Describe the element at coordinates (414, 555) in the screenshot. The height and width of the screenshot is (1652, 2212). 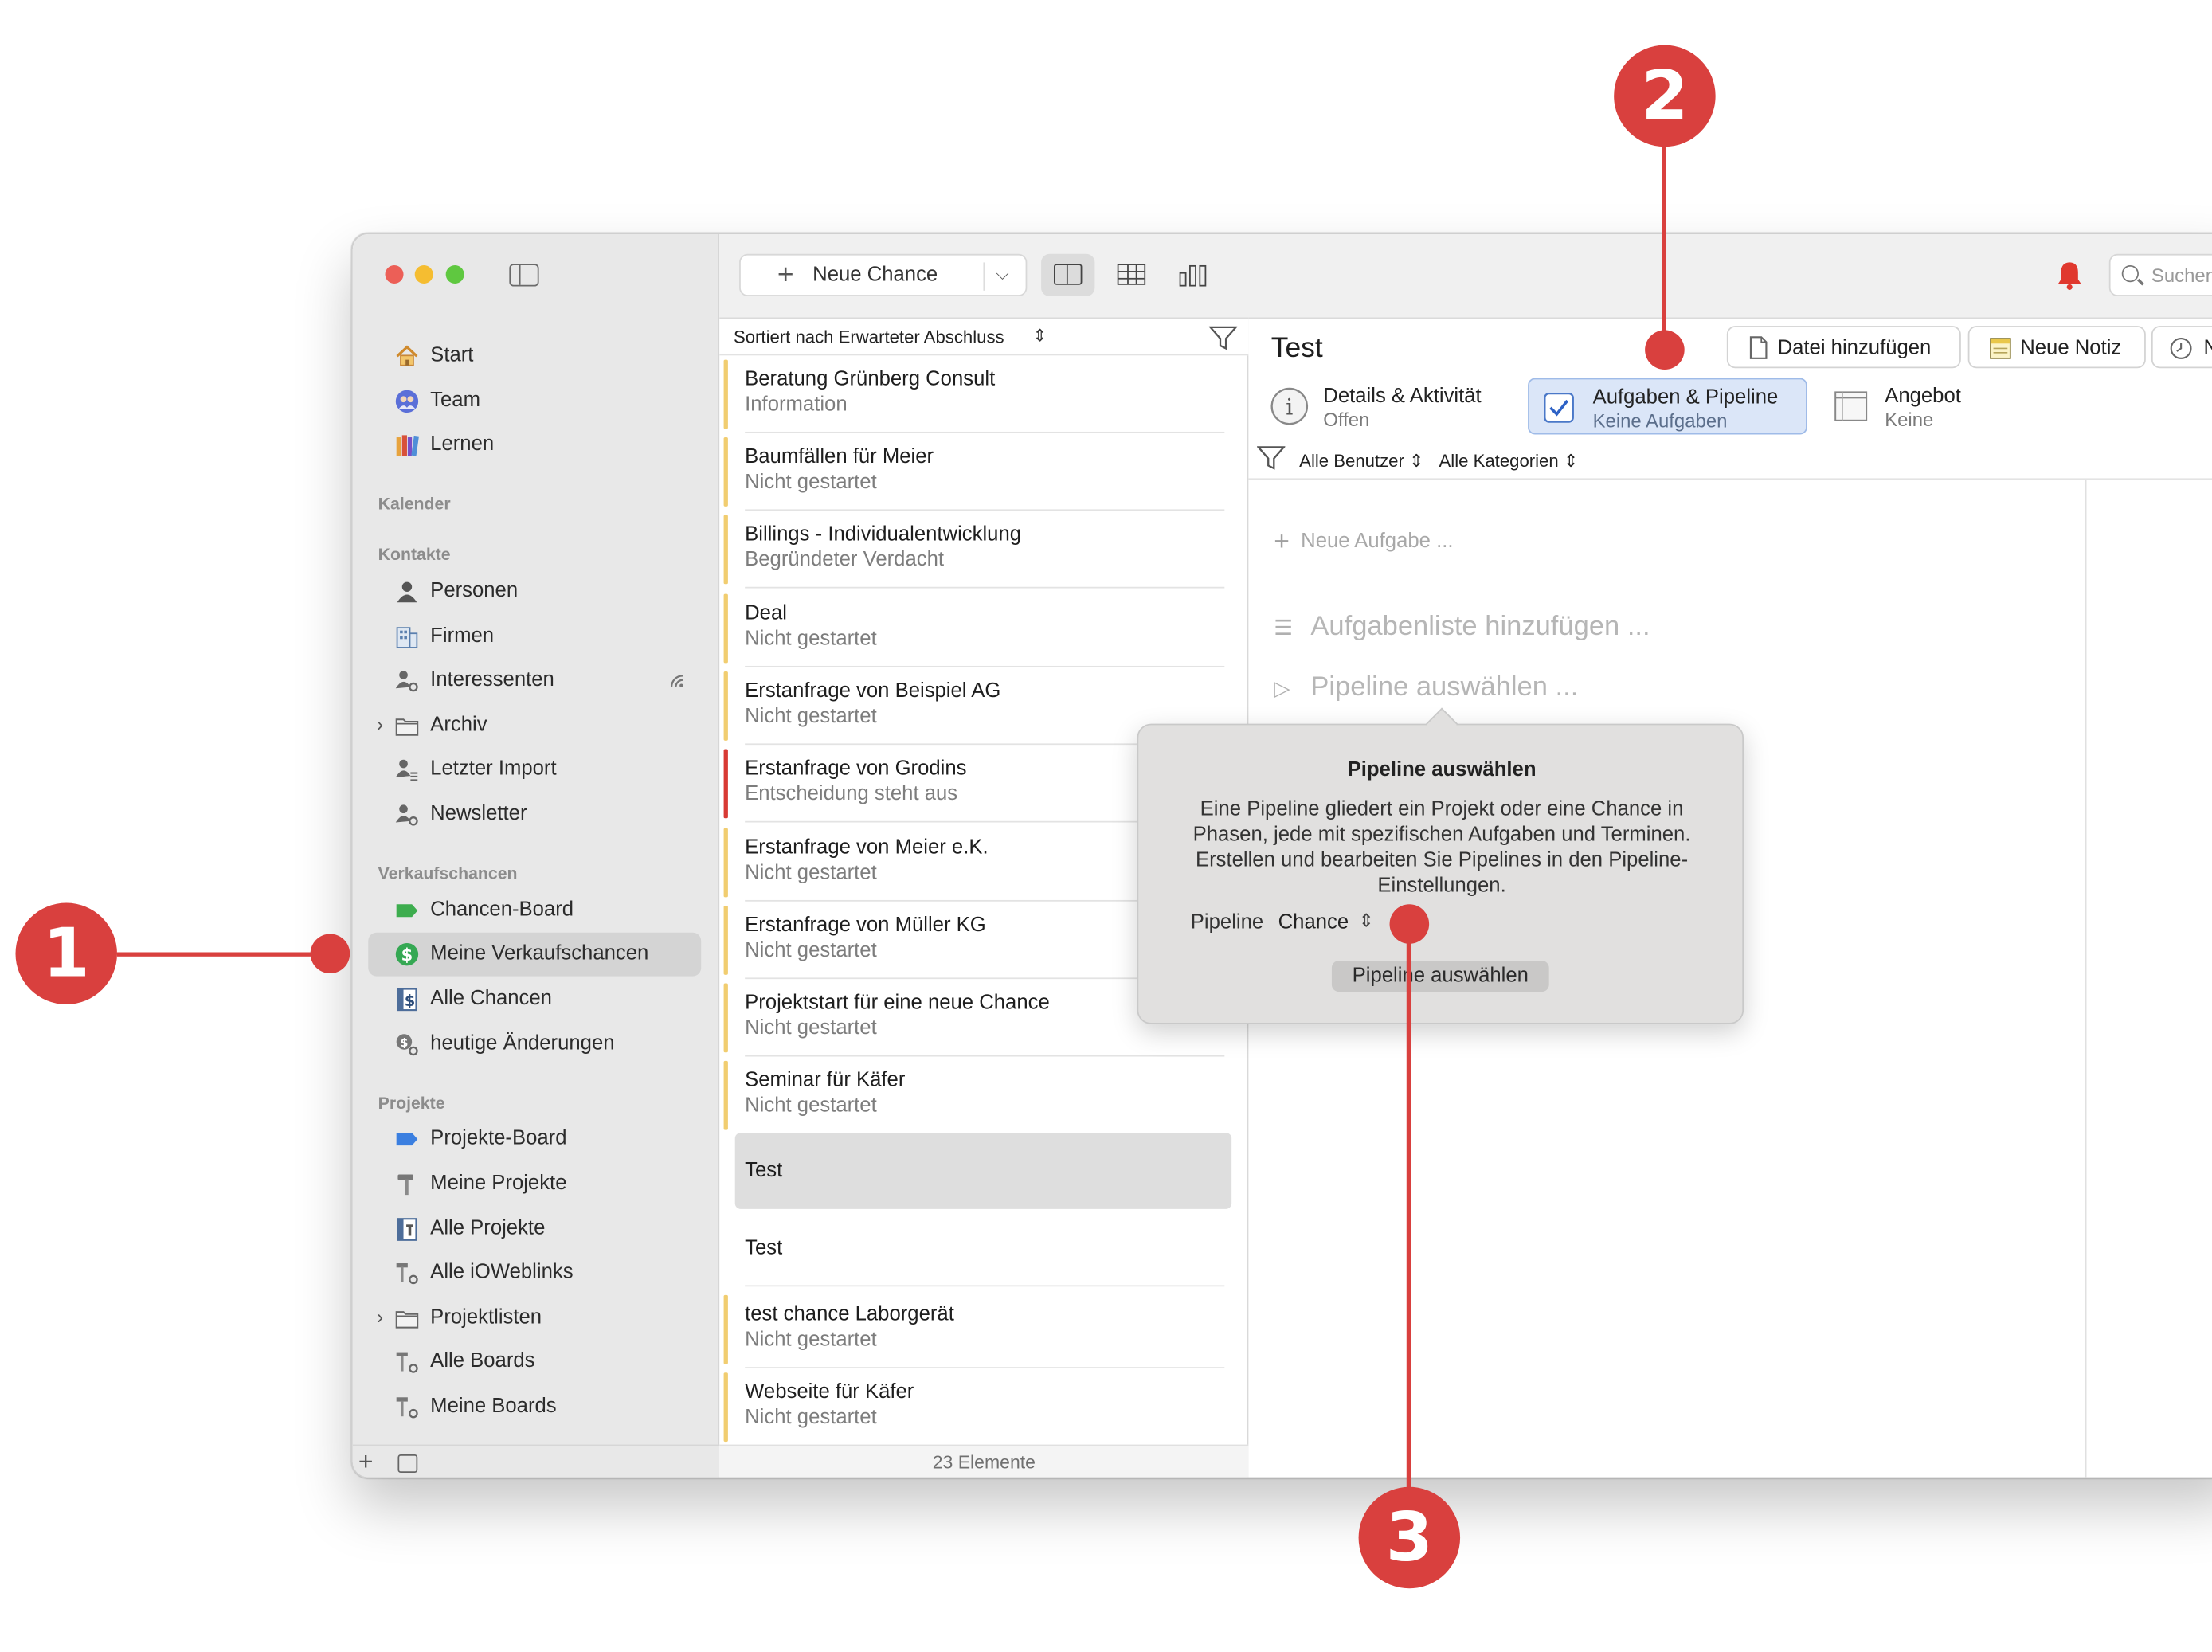
I see `section-header-contacts: Kontakte` at that location.